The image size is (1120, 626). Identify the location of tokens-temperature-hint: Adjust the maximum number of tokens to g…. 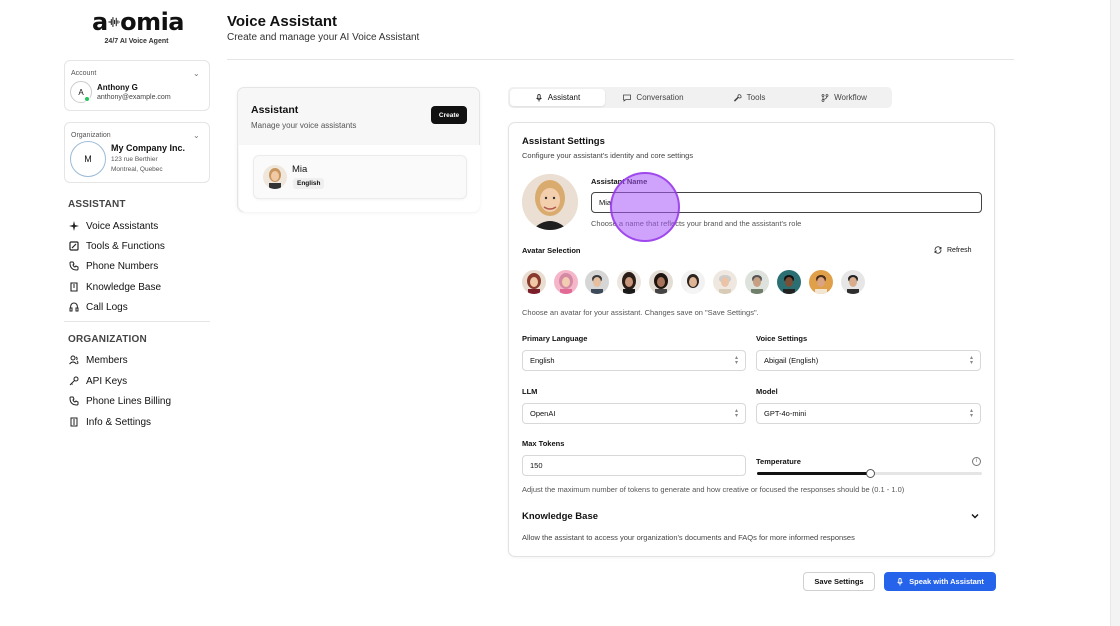
(713, 489).